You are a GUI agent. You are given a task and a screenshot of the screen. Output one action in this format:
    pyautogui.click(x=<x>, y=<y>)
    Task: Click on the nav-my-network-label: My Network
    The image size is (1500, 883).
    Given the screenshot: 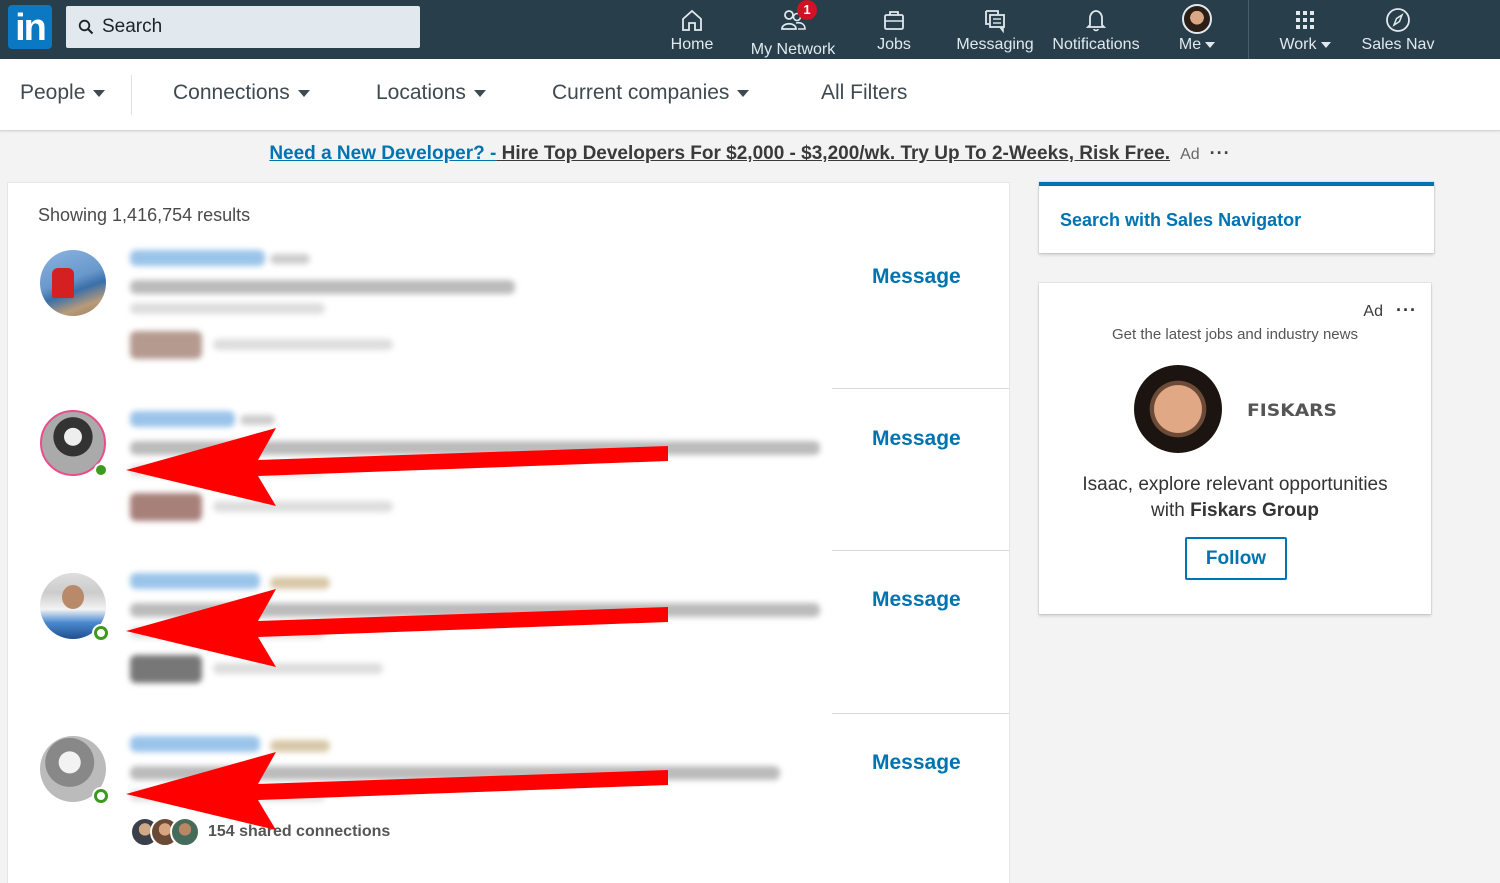 What is the action you would take?
    pyautogui.click(x=793, y=49)
    